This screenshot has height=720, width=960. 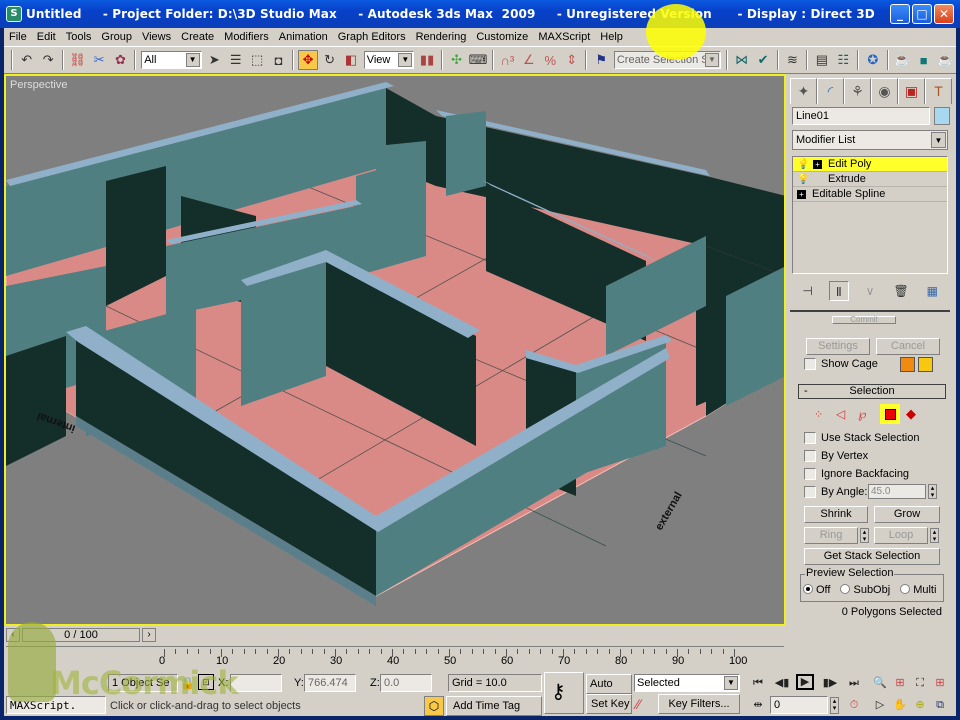 What do you see at coordinates (330, 683) in the screenshot?
I see `y-coordinate-field: 766.474` at bounding box center [330, 683].